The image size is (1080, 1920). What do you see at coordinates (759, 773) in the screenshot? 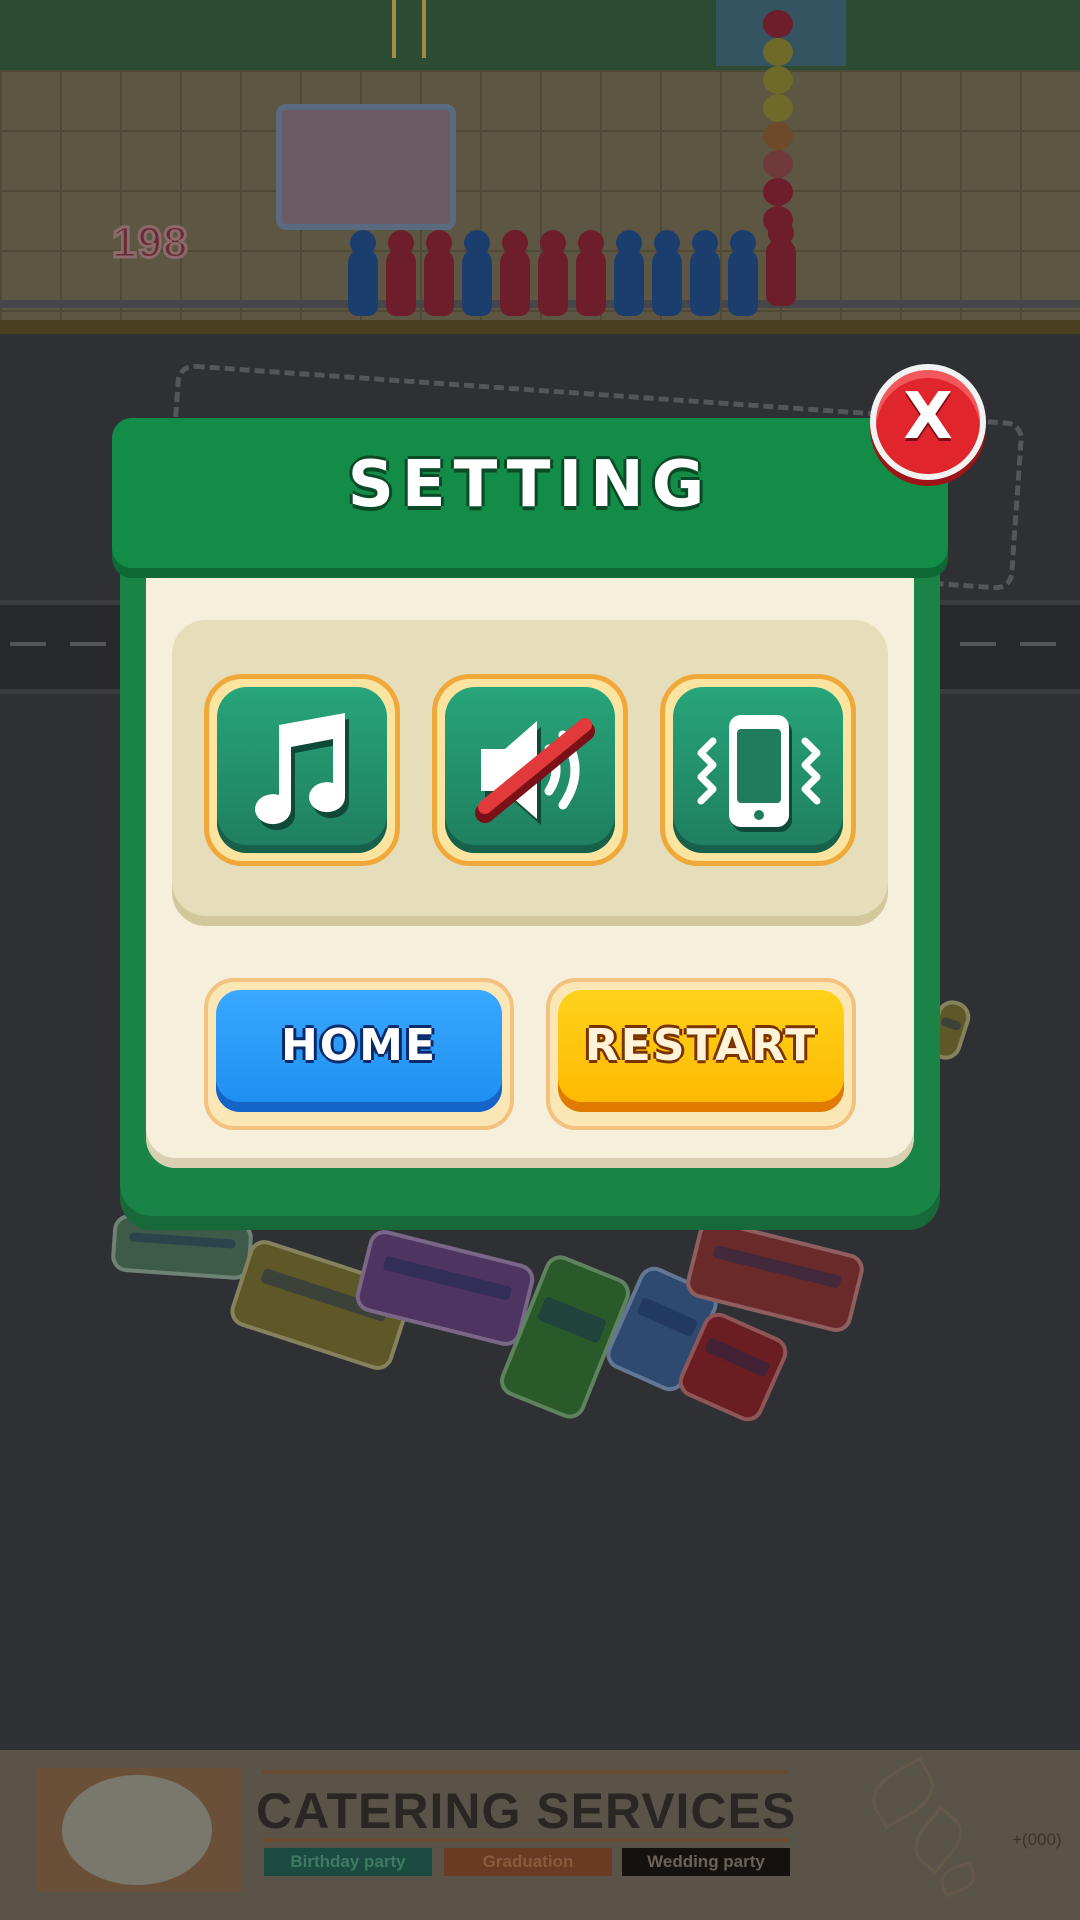
I see `phone-vibrate-icon` at bounding box center [759, 773].